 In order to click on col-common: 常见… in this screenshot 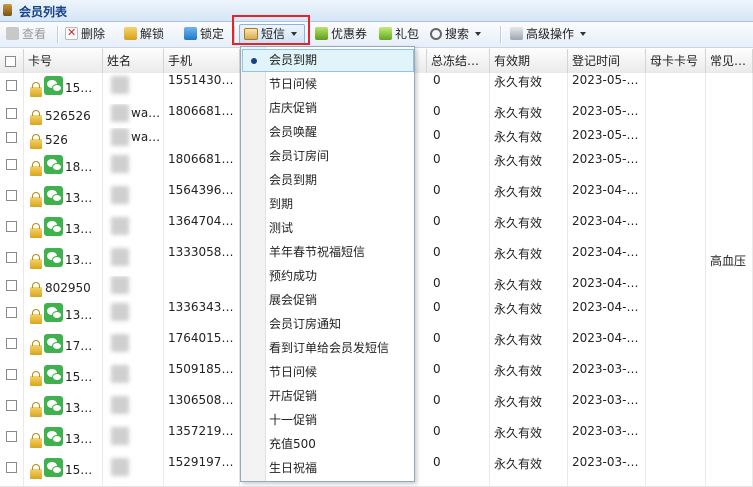, I will do `click(729, 61)`.